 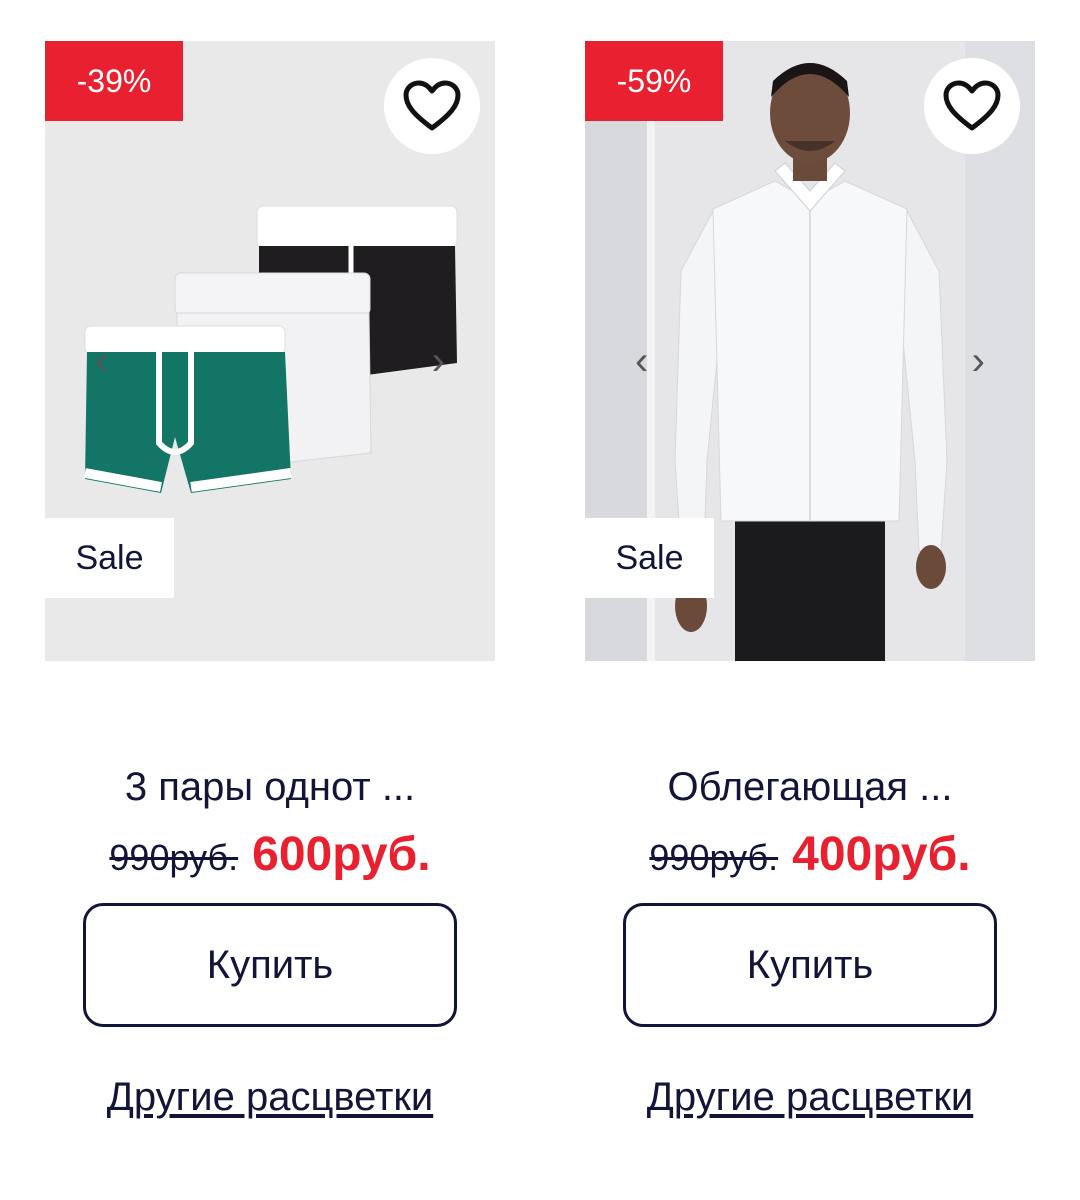 What do you see at coordinates (114, 81) in the screenshot?
I see `discount-badge: -39%` at bounding box center [114, 81].